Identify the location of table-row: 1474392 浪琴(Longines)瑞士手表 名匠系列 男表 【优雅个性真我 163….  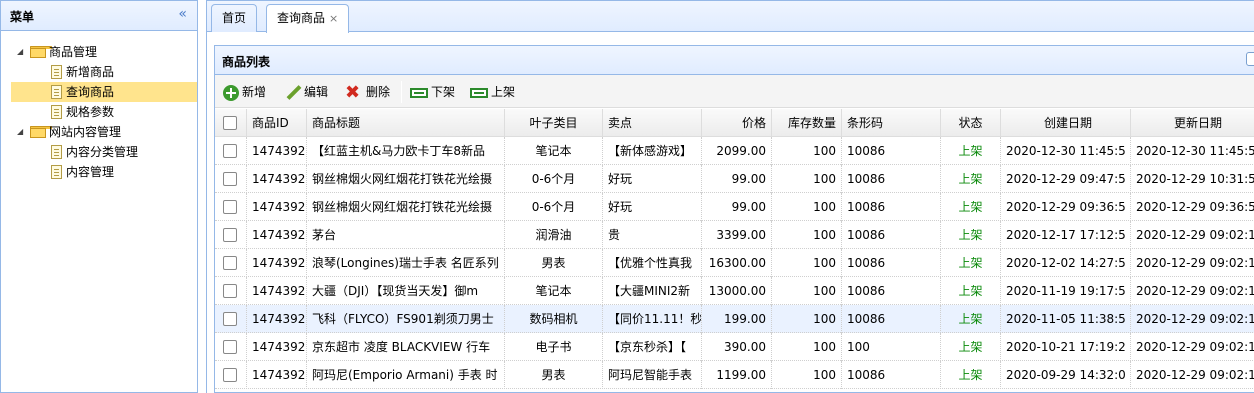
(734, 263).